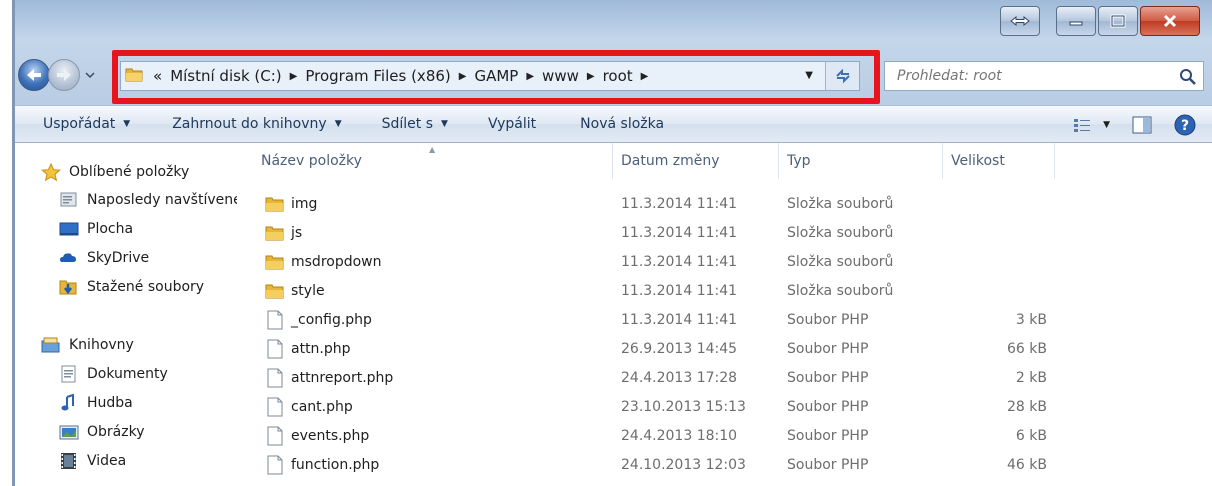 Image resolution: width=1212 pixels, height=486 pixels. I want to click on preview-pane-icon, so click(1142, 125).